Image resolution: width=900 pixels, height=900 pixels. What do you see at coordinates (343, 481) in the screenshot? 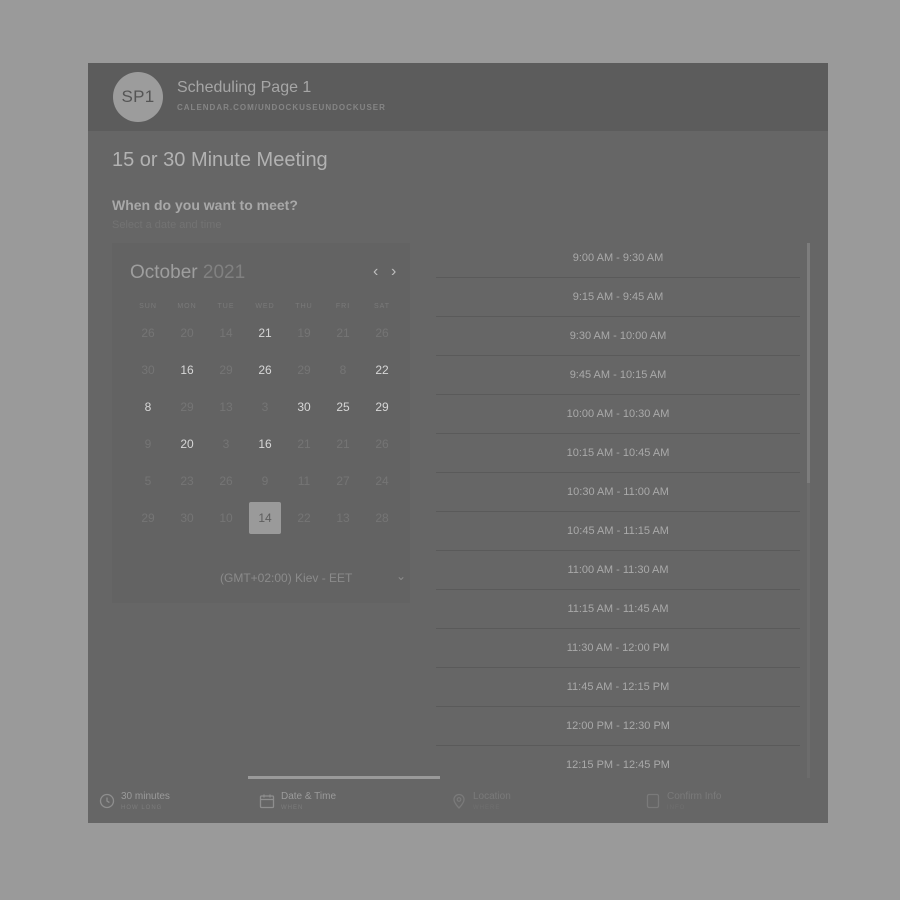
I see `calendar-day: 27` at bounding box center [343, 481].